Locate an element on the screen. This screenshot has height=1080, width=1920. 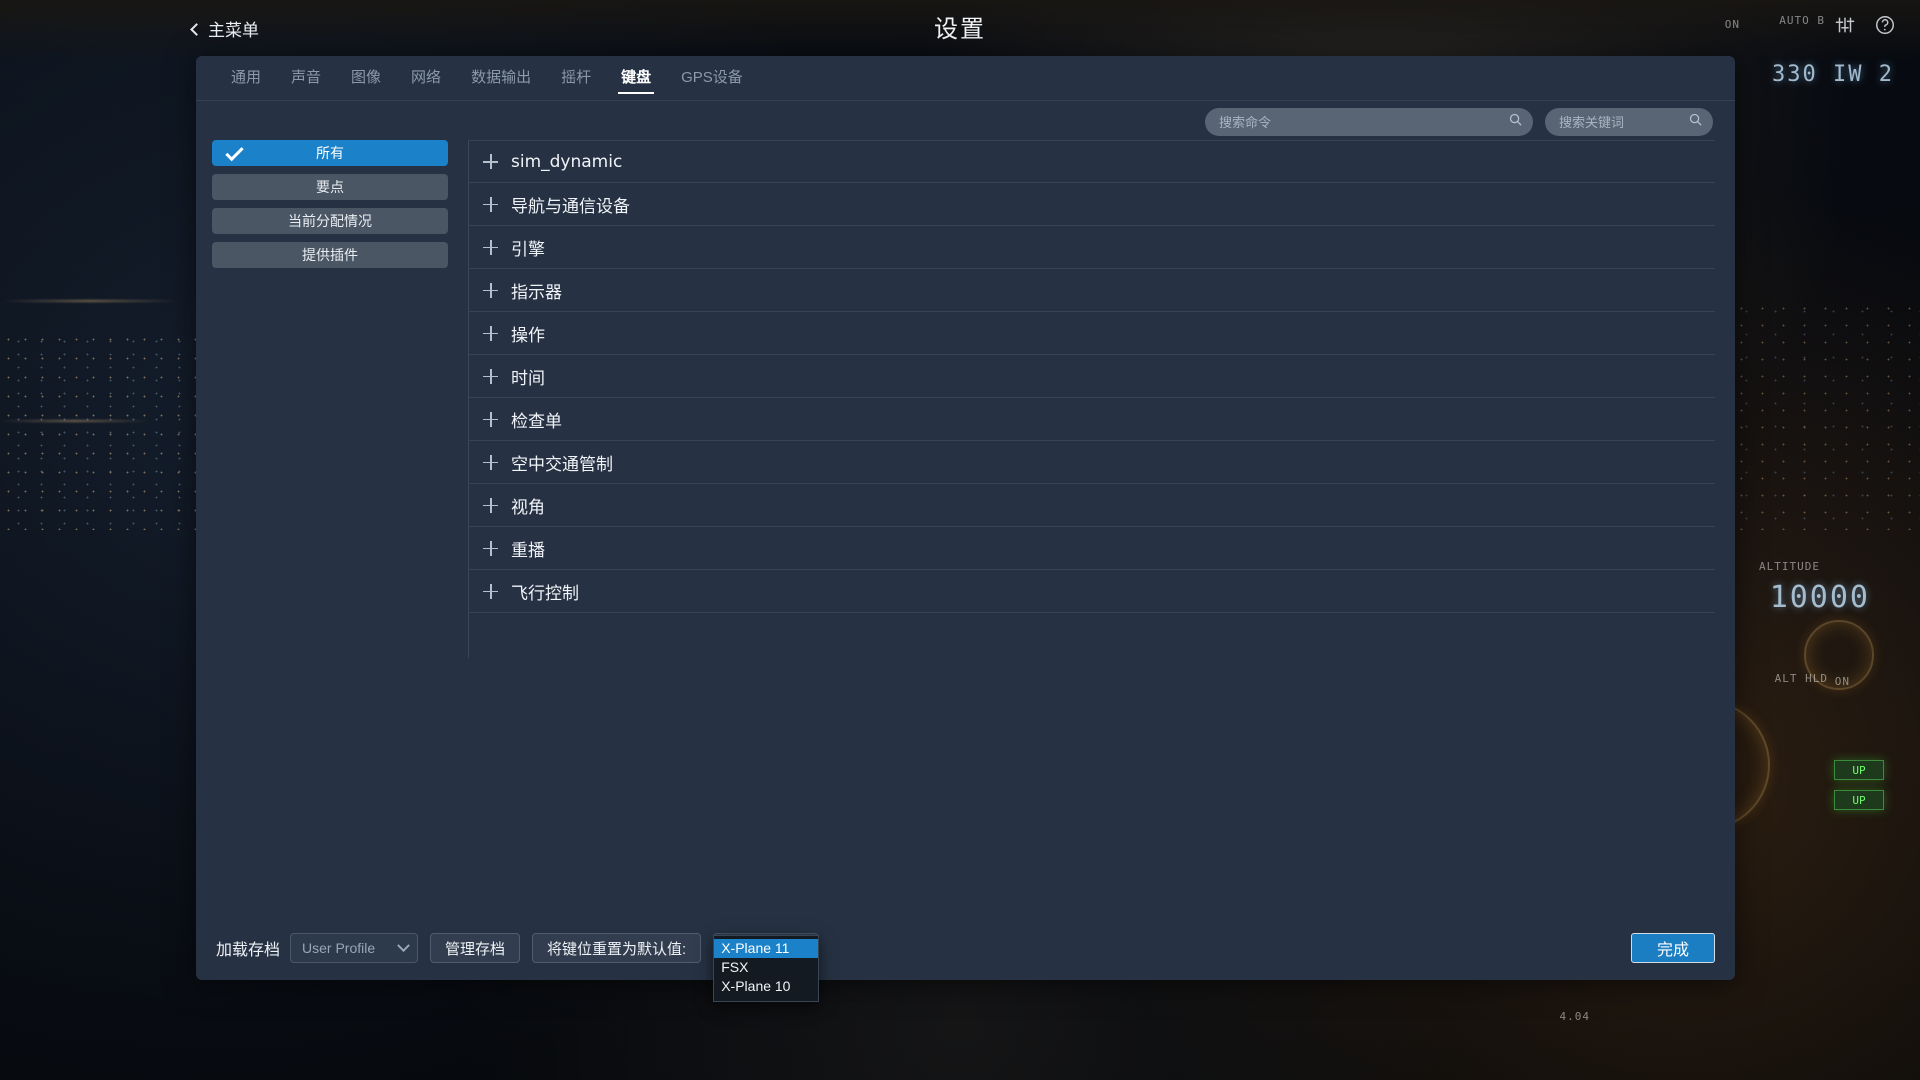
page-title: 设置 is located at coordinates (960, 29).